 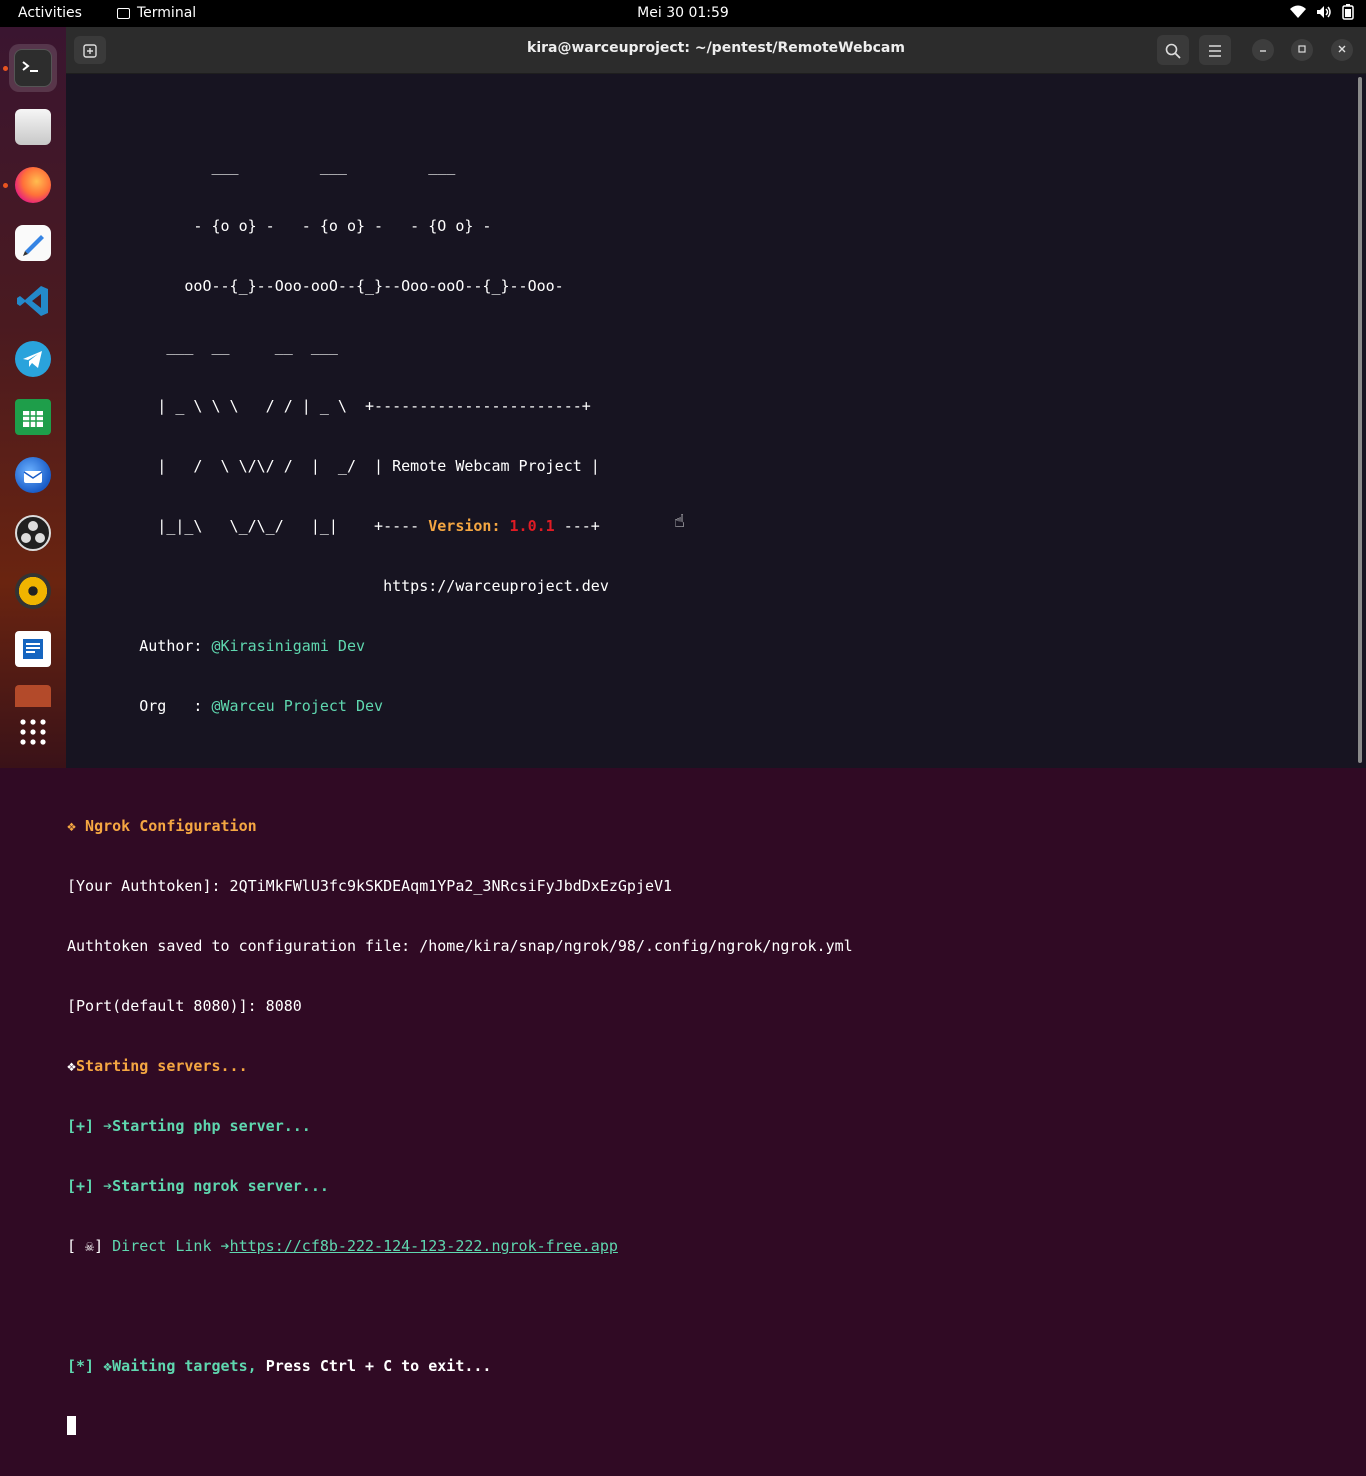 What do you see at coordinates (33, 243) in the screenshot?
I see `text-editor-icon` at bounding box center [33, 243].